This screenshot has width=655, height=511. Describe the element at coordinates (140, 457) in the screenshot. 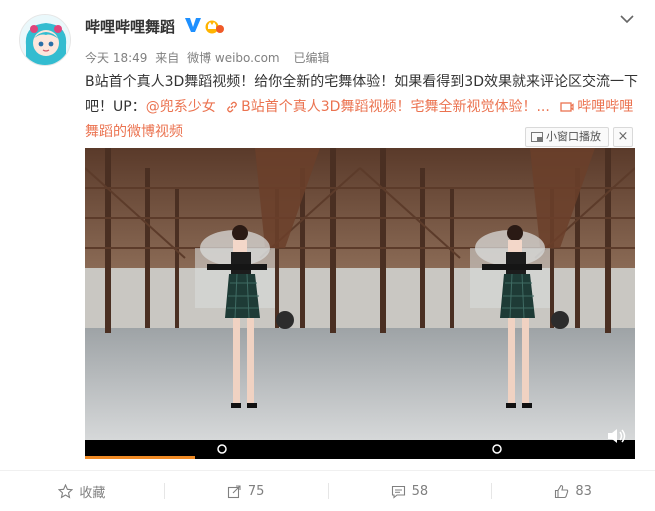

I see `video-progress-bar` at that location.